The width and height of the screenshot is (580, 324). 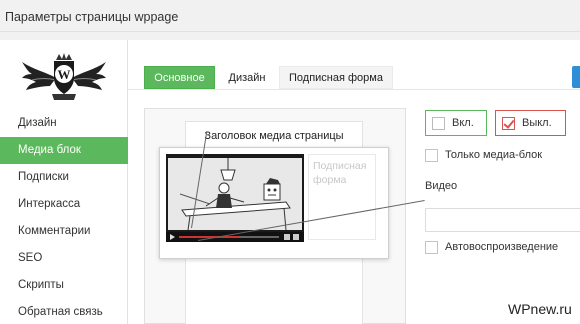 I want to click on wordpress-winged-logo: W, so click(x=64, y=76).